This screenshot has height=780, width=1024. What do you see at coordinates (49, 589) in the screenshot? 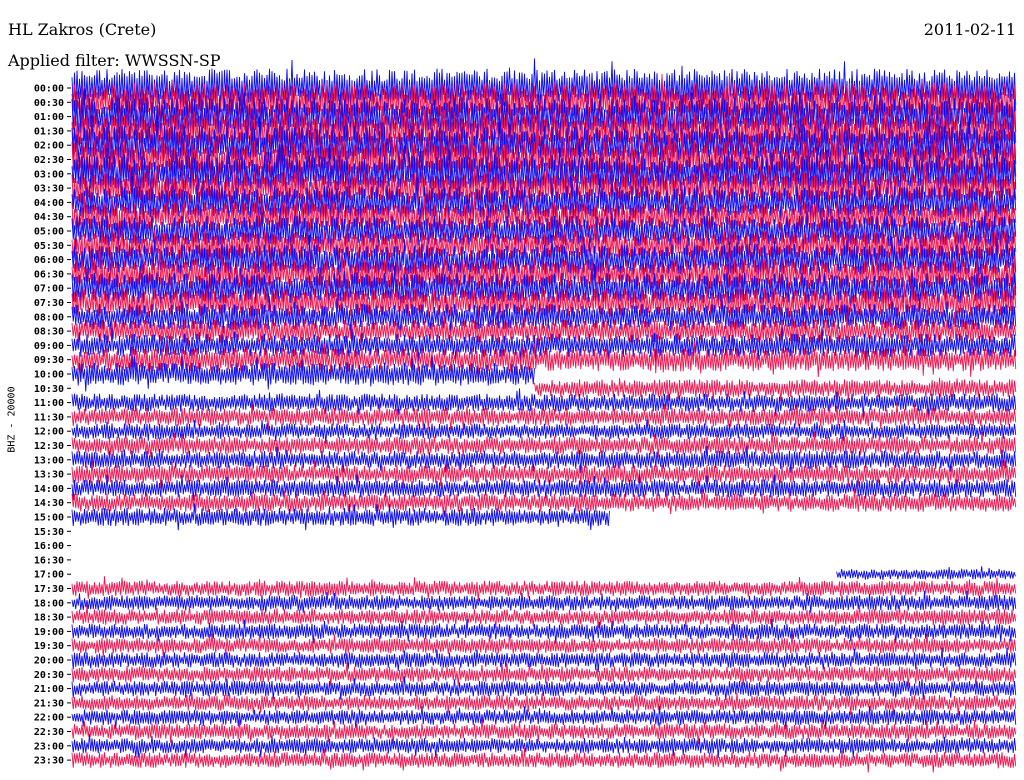
I see `row-time-label: 17:30` at bounding box center [49, 589].